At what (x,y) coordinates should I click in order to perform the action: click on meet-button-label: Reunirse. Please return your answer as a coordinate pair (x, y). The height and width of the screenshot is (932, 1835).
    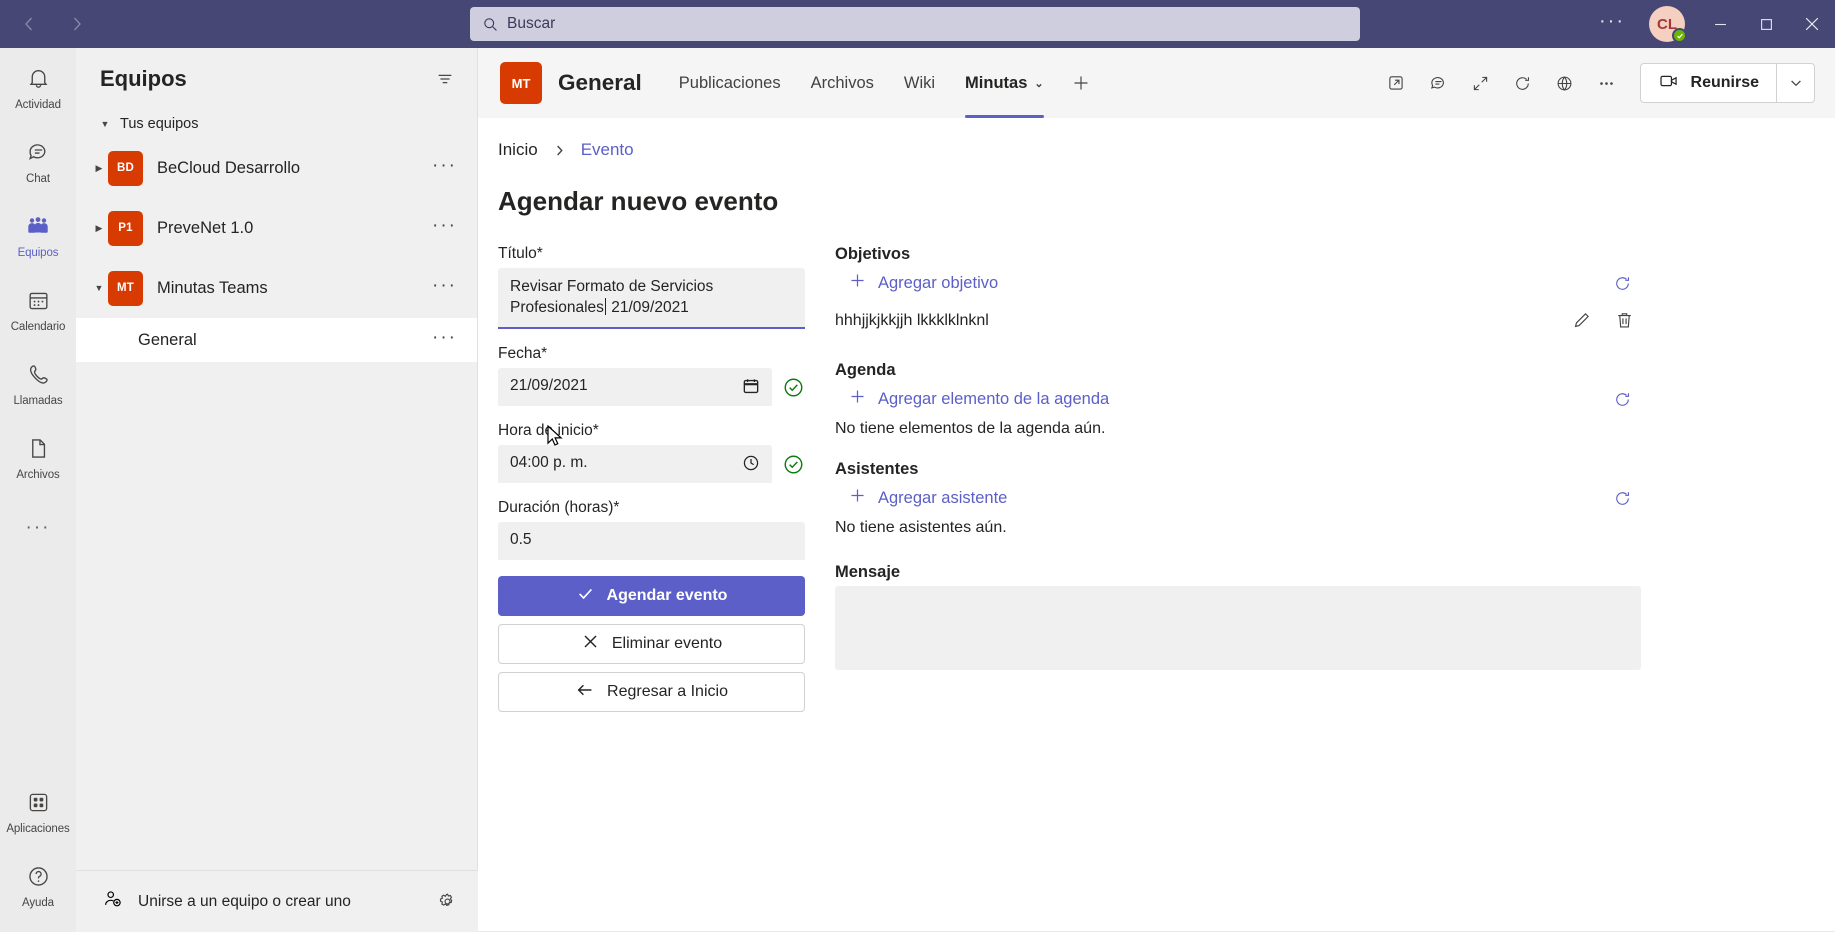
    Looking at the image, I should click on (1724, 82).